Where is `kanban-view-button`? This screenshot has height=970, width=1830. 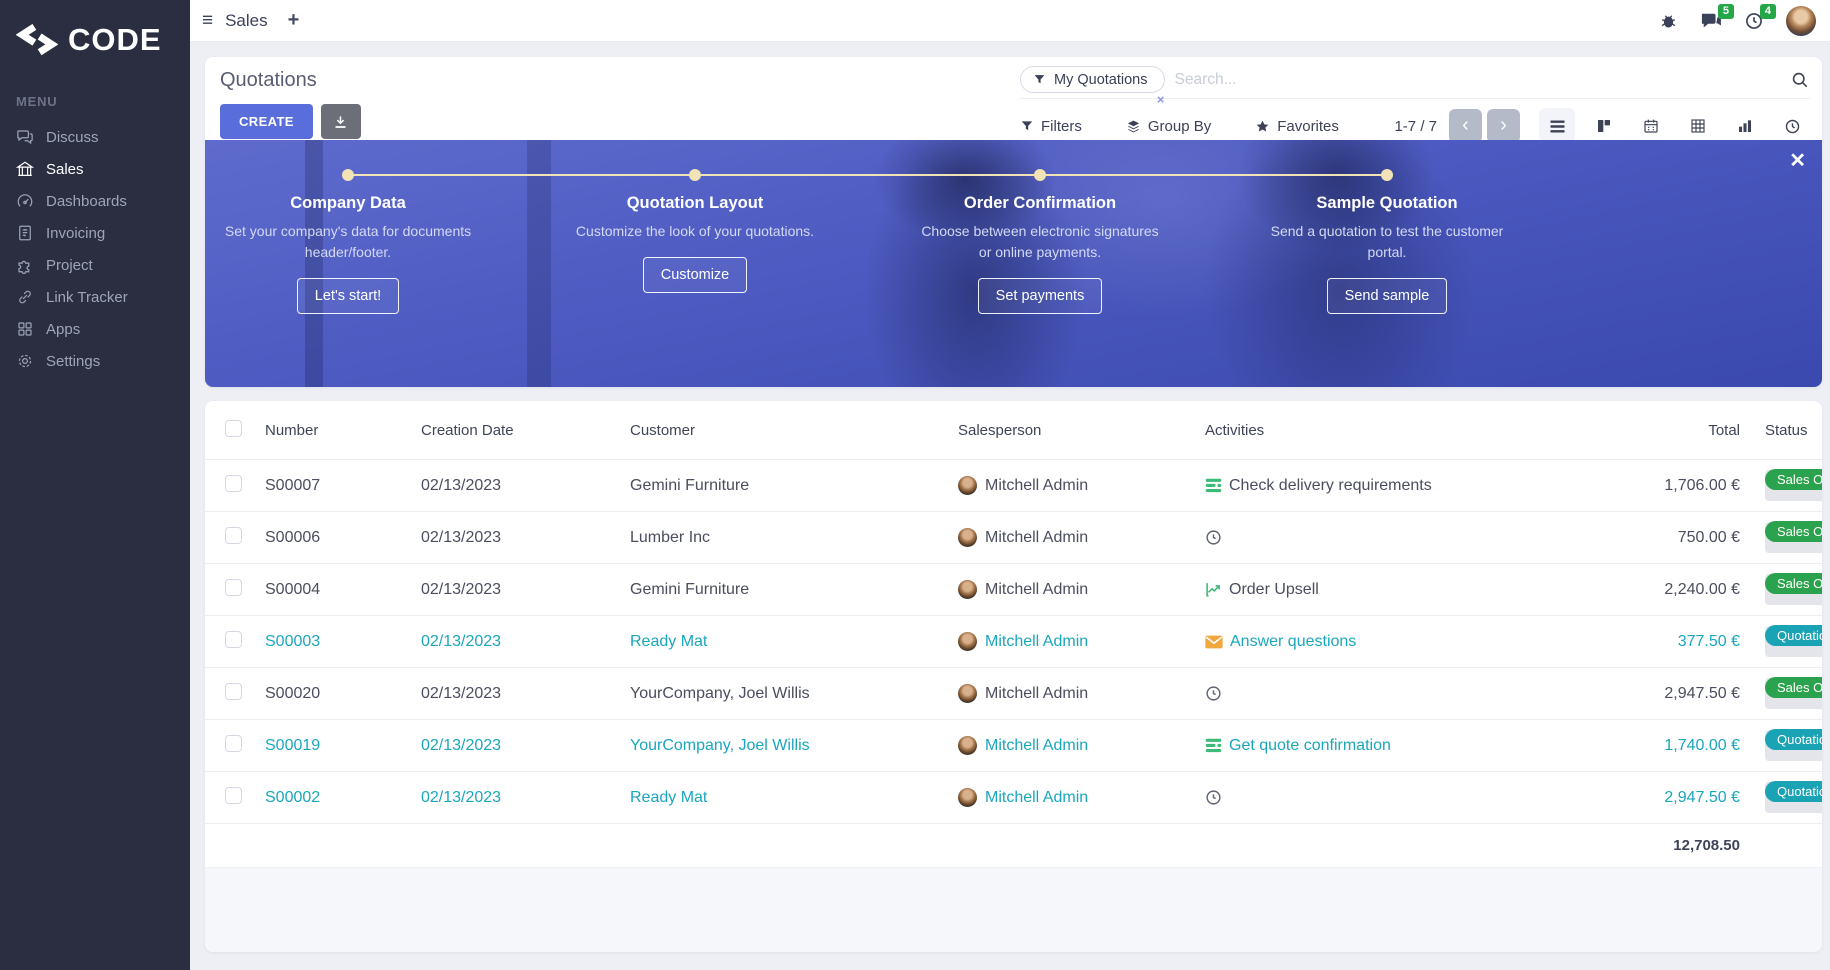
kanban-view-button is located at coordinates (1604, 126).